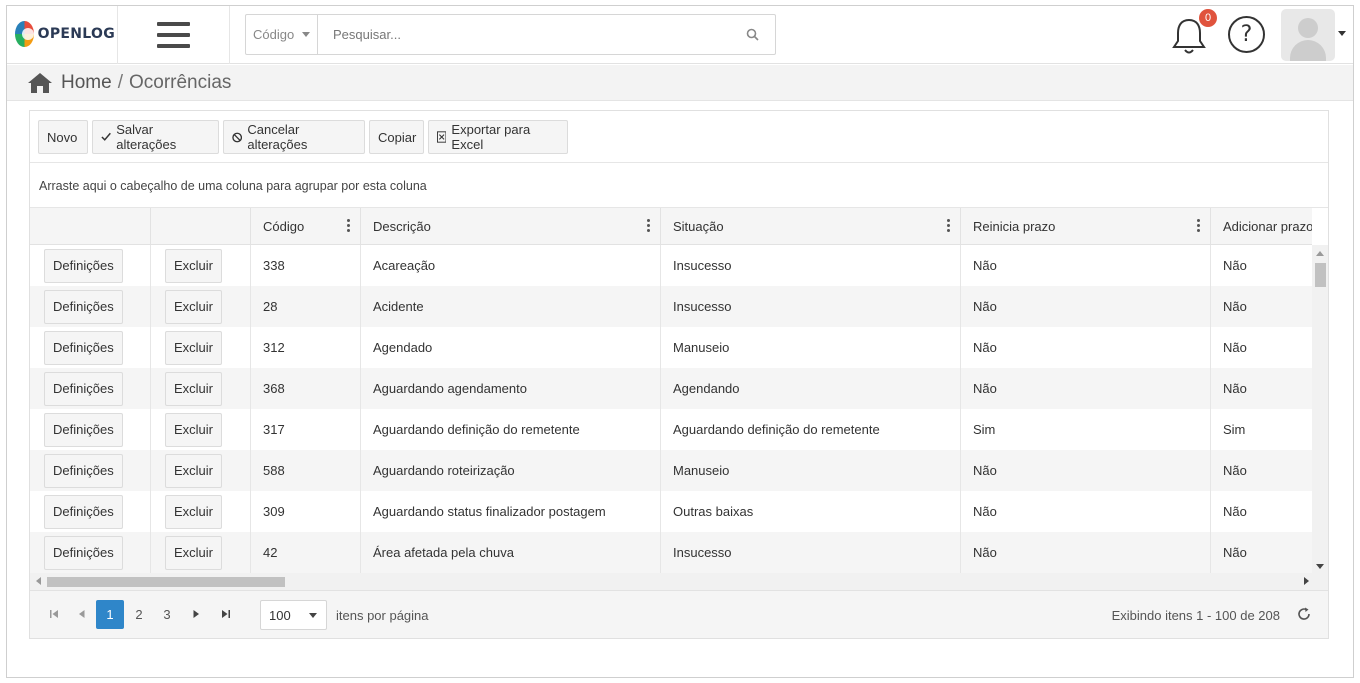 This screenshot has width=1360, height=683. I want to click on scroll-left-icon, so click(38, 581).